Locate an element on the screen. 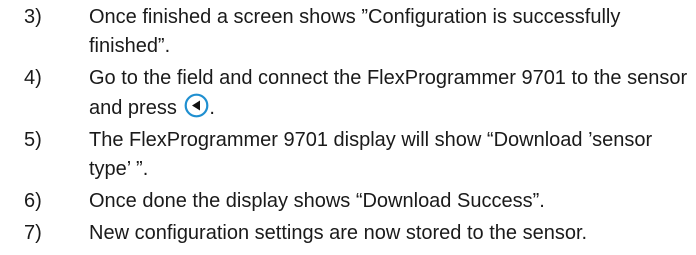 Image resolution: width=696 pixels, height=255 pixels. step-number: 3) is located at coordinates (33, 17).